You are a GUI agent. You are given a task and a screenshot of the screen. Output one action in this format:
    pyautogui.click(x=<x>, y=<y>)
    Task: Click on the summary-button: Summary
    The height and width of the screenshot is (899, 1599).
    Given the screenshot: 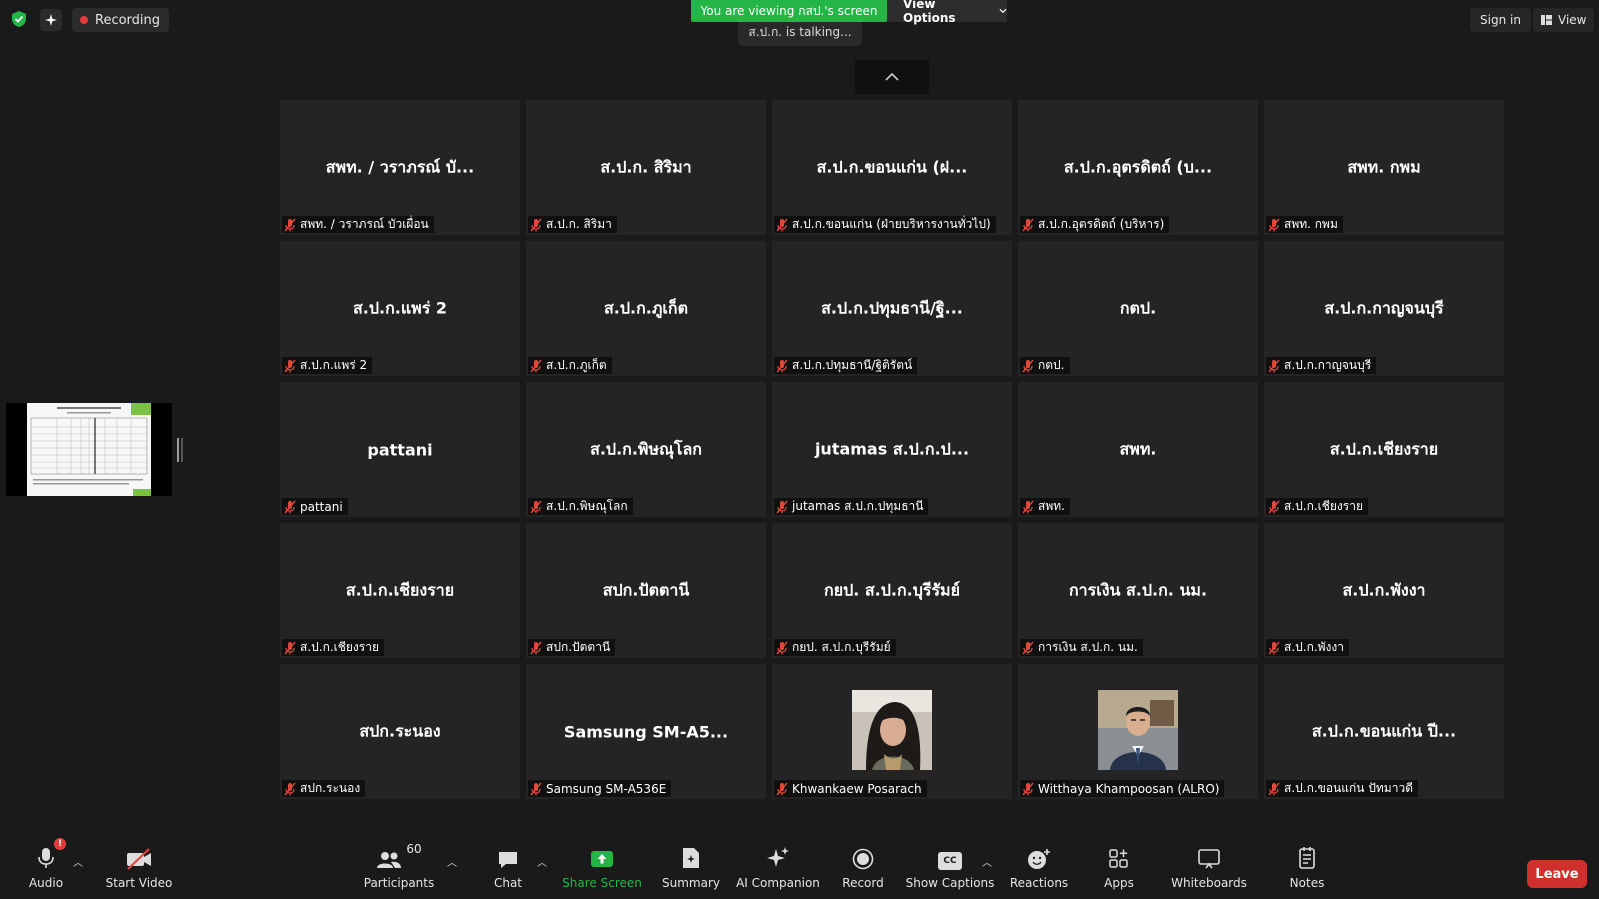 What is the action you would take?
    pyautogui.click(x=691, y=865)
    